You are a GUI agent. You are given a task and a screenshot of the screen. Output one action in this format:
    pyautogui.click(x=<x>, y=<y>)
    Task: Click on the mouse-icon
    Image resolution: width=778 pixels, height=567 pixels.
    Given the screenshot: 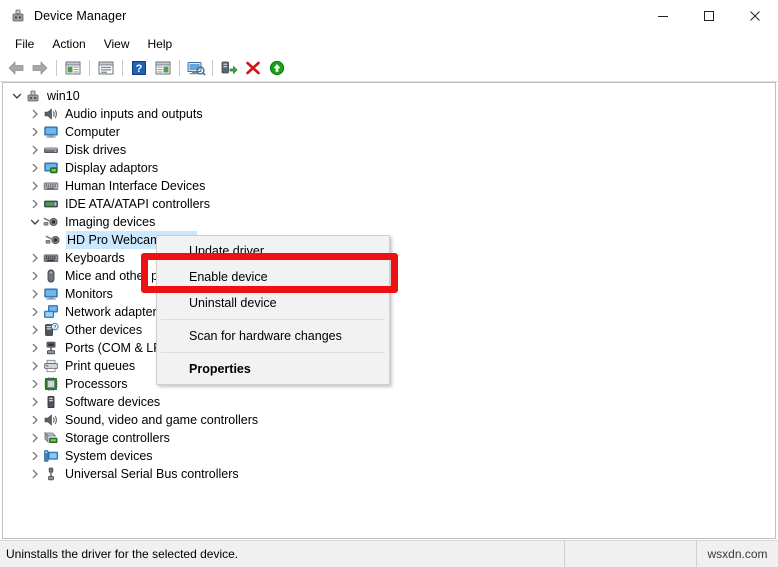 What is the action you would take?
    pyautogui.click(x=51, y=276)
    